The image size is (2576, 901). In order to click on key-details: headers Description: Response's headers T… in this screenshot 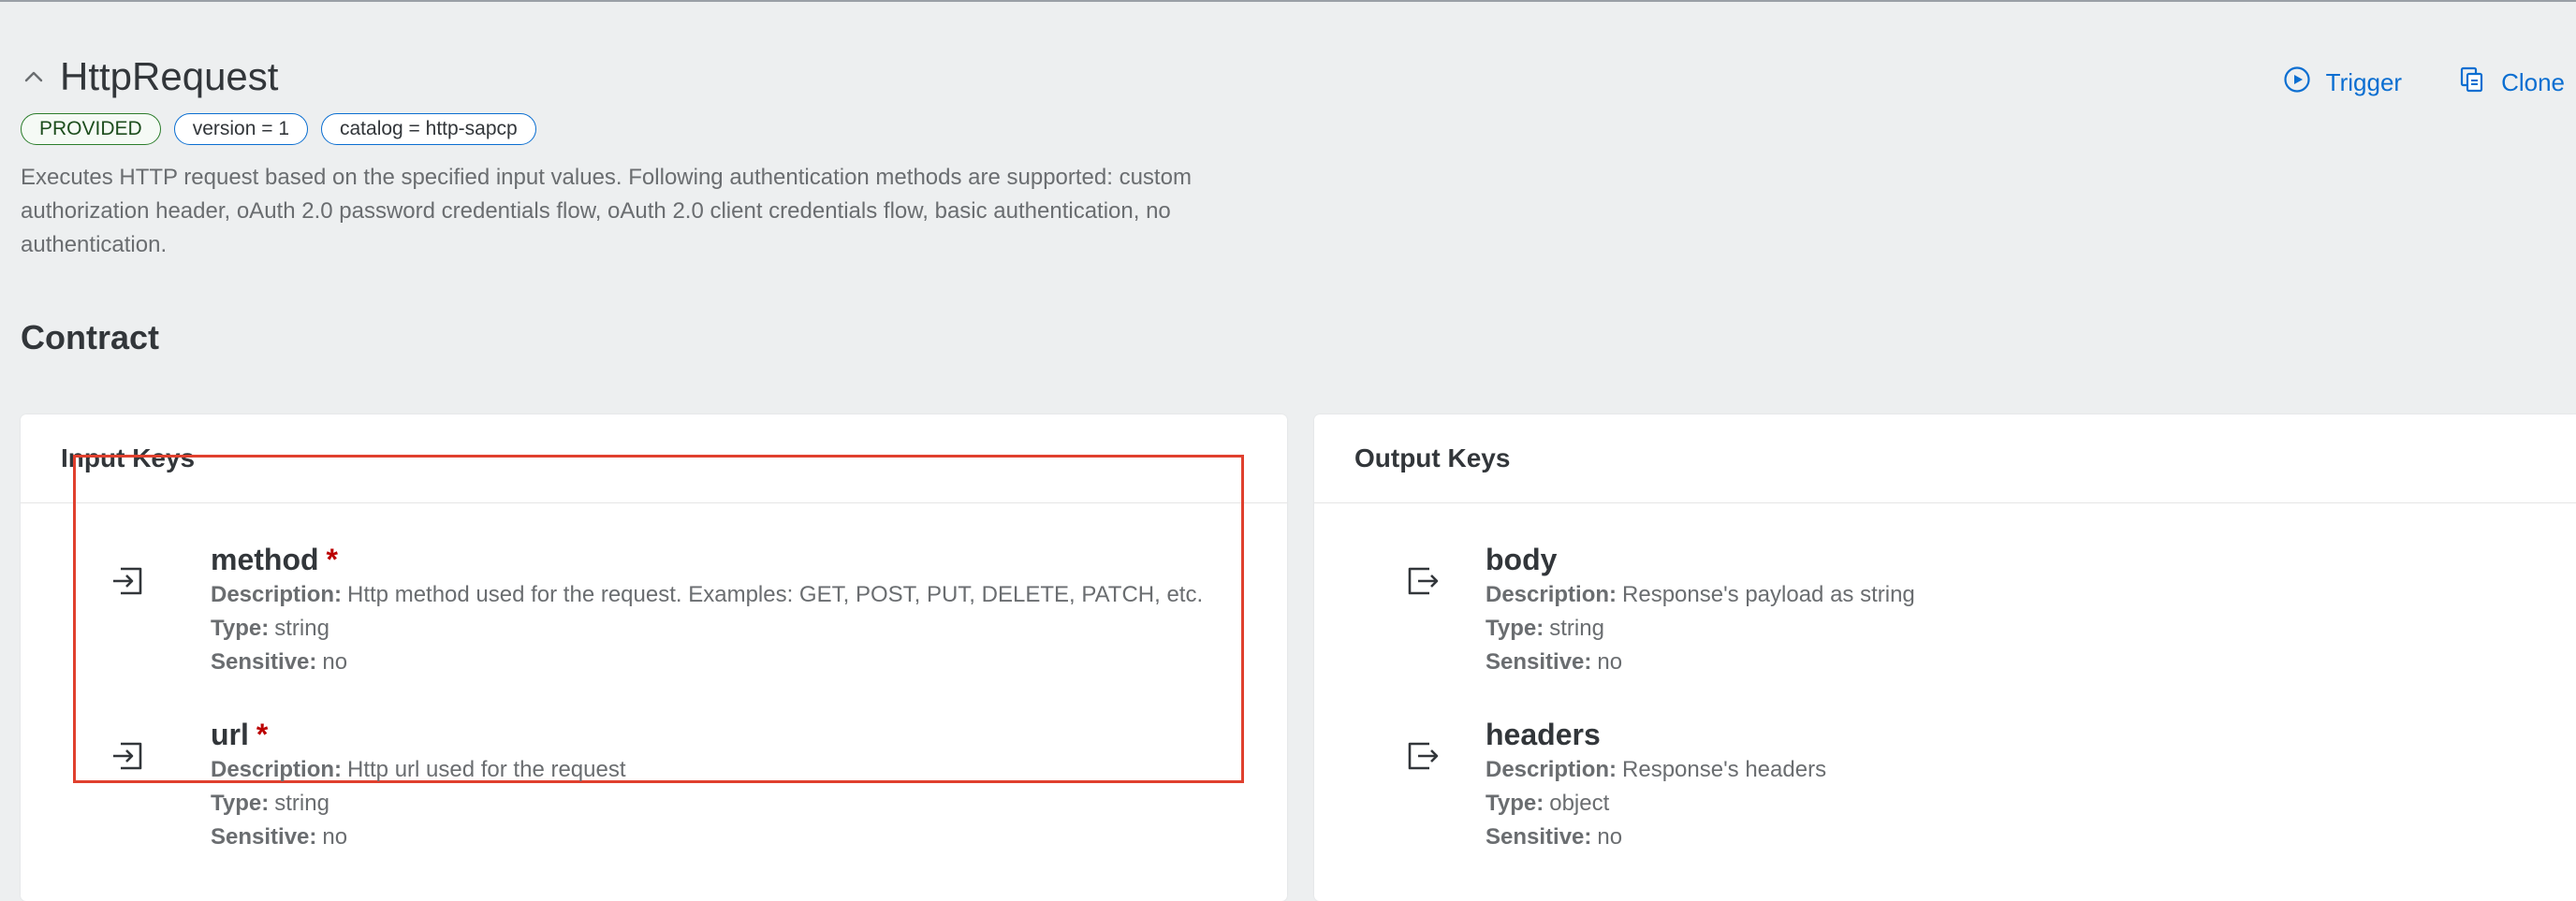, I will do `click(1656, 785)`.